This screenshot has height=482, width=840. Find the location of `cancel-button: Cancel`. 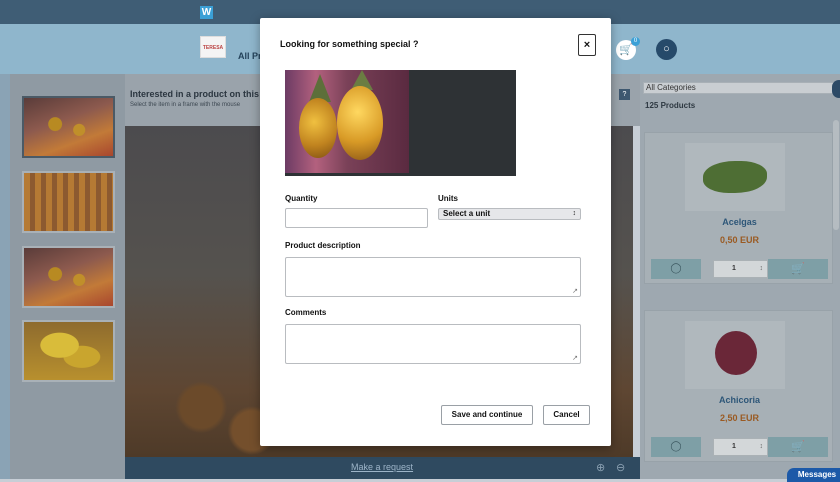

cancel-button: Cancel is located at coordinates (566, 415).